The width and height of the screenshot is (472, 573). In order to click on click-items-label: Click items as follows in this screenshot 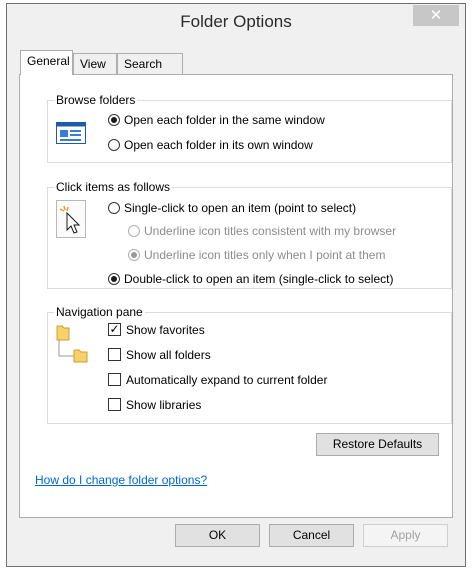, I will do `click(113, 187)`.